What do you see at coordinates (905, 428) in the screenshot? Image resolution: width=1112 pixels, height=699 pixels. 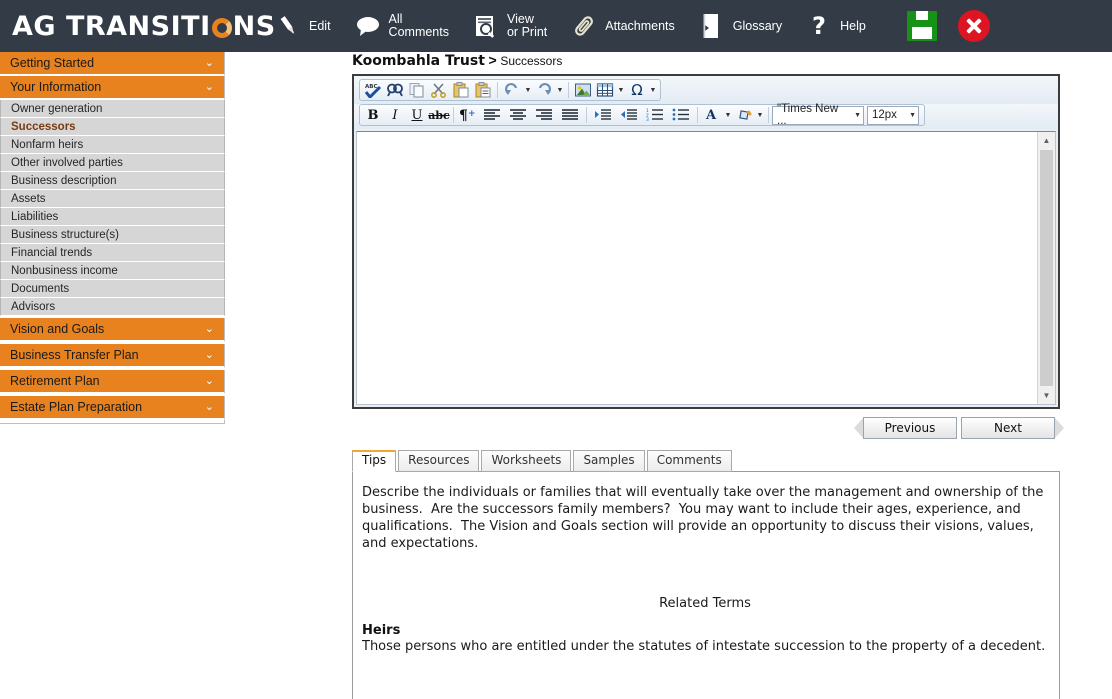 I see `previous-button: Previous` at bounding box center [905, 428].